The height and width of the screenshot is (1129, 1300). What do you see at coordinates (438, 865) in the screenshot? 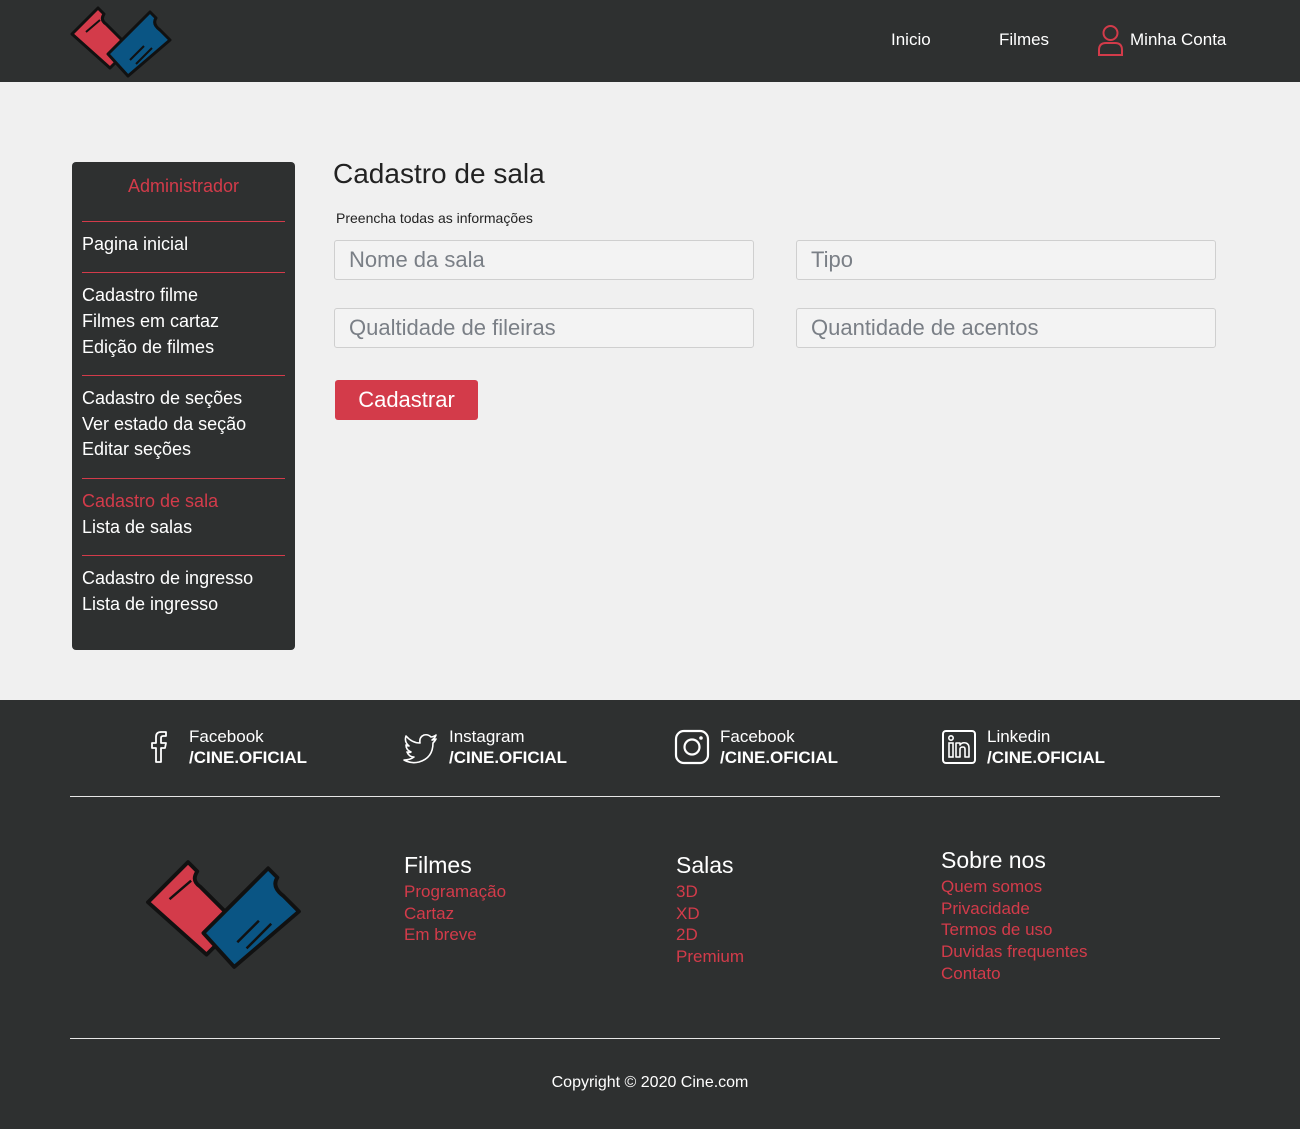
I see `footer-column-title: Filmes` at bounding box center [438, 865].